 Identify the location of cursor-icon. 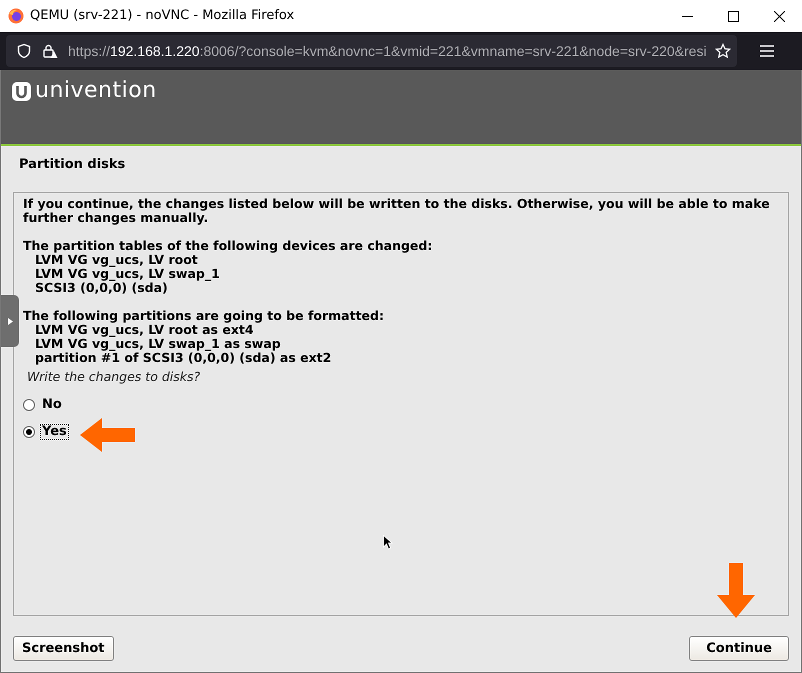
(388, 542).